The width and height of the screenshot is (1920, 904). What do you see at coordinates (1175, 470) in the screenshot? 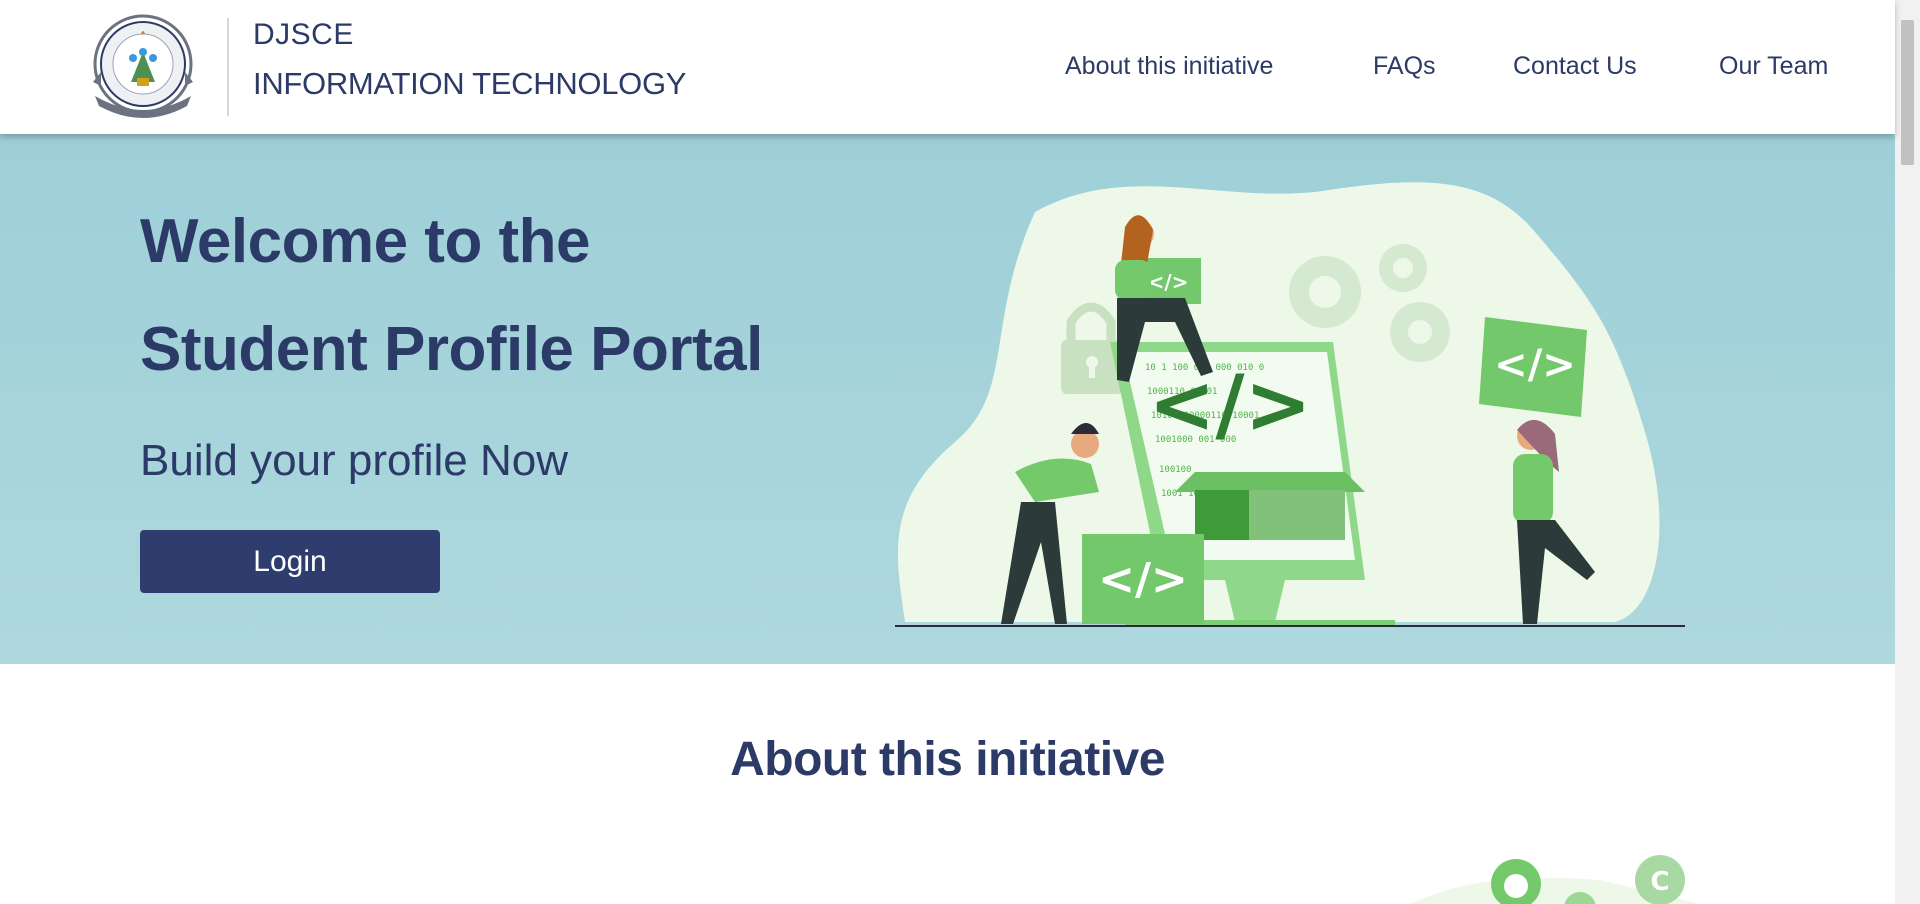
I see `svg-text: 100100` at bounding box center [1175, 470].